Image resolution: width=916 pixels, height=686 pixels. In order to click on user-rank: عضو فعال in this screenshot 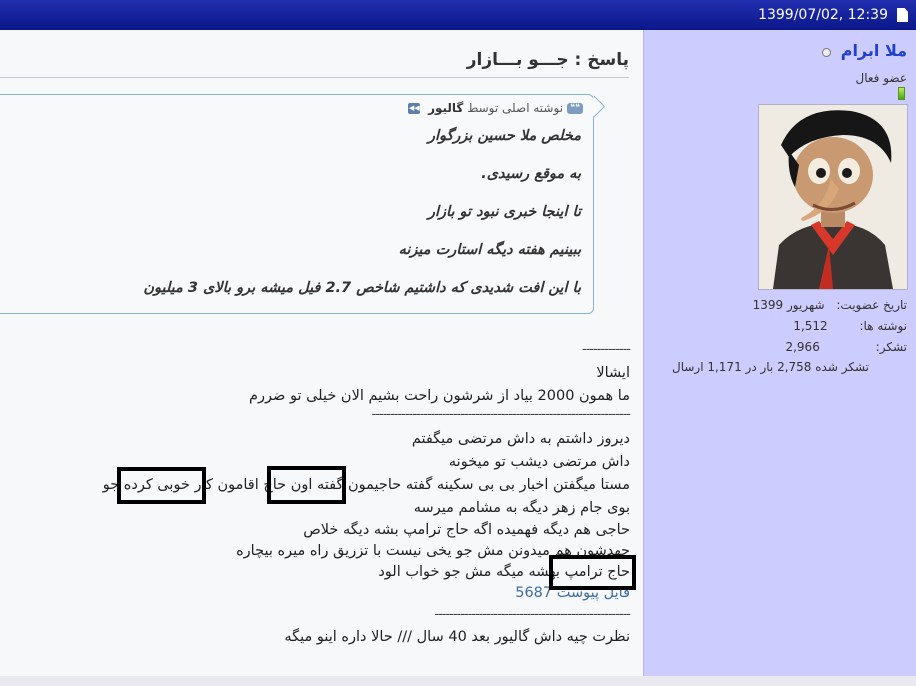, I will do `click(881, 78)`.